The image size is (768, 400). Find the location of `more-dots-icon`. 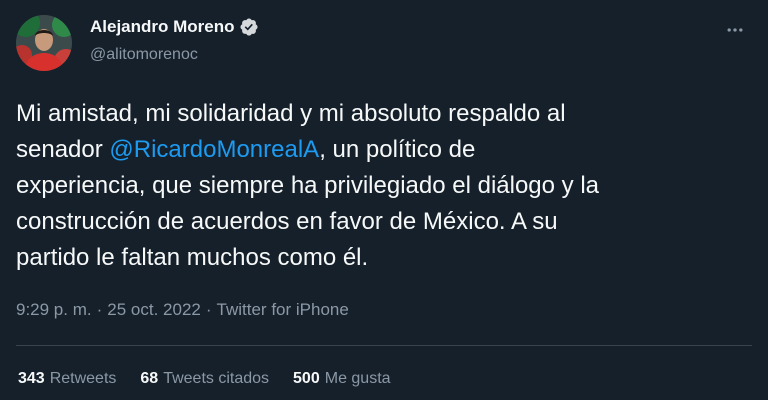

more-dots-icon is located at coordinates (735, 32).